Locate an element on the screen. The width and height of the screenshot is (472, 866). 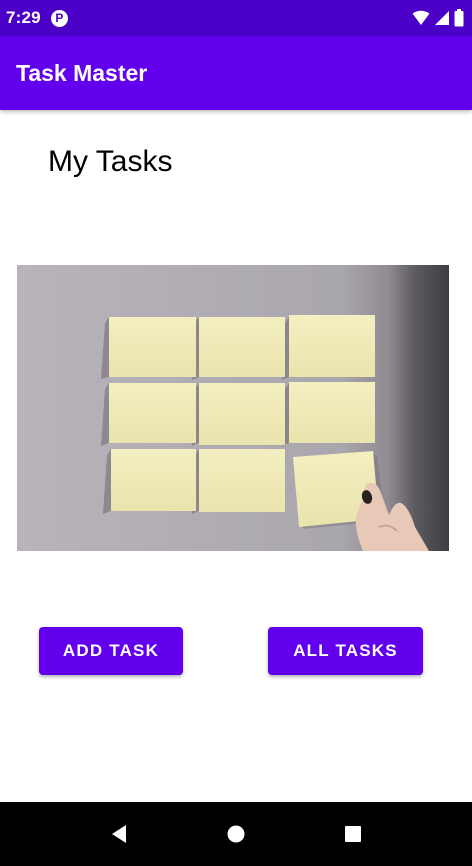
home-button is located at coordinates (236, 834).